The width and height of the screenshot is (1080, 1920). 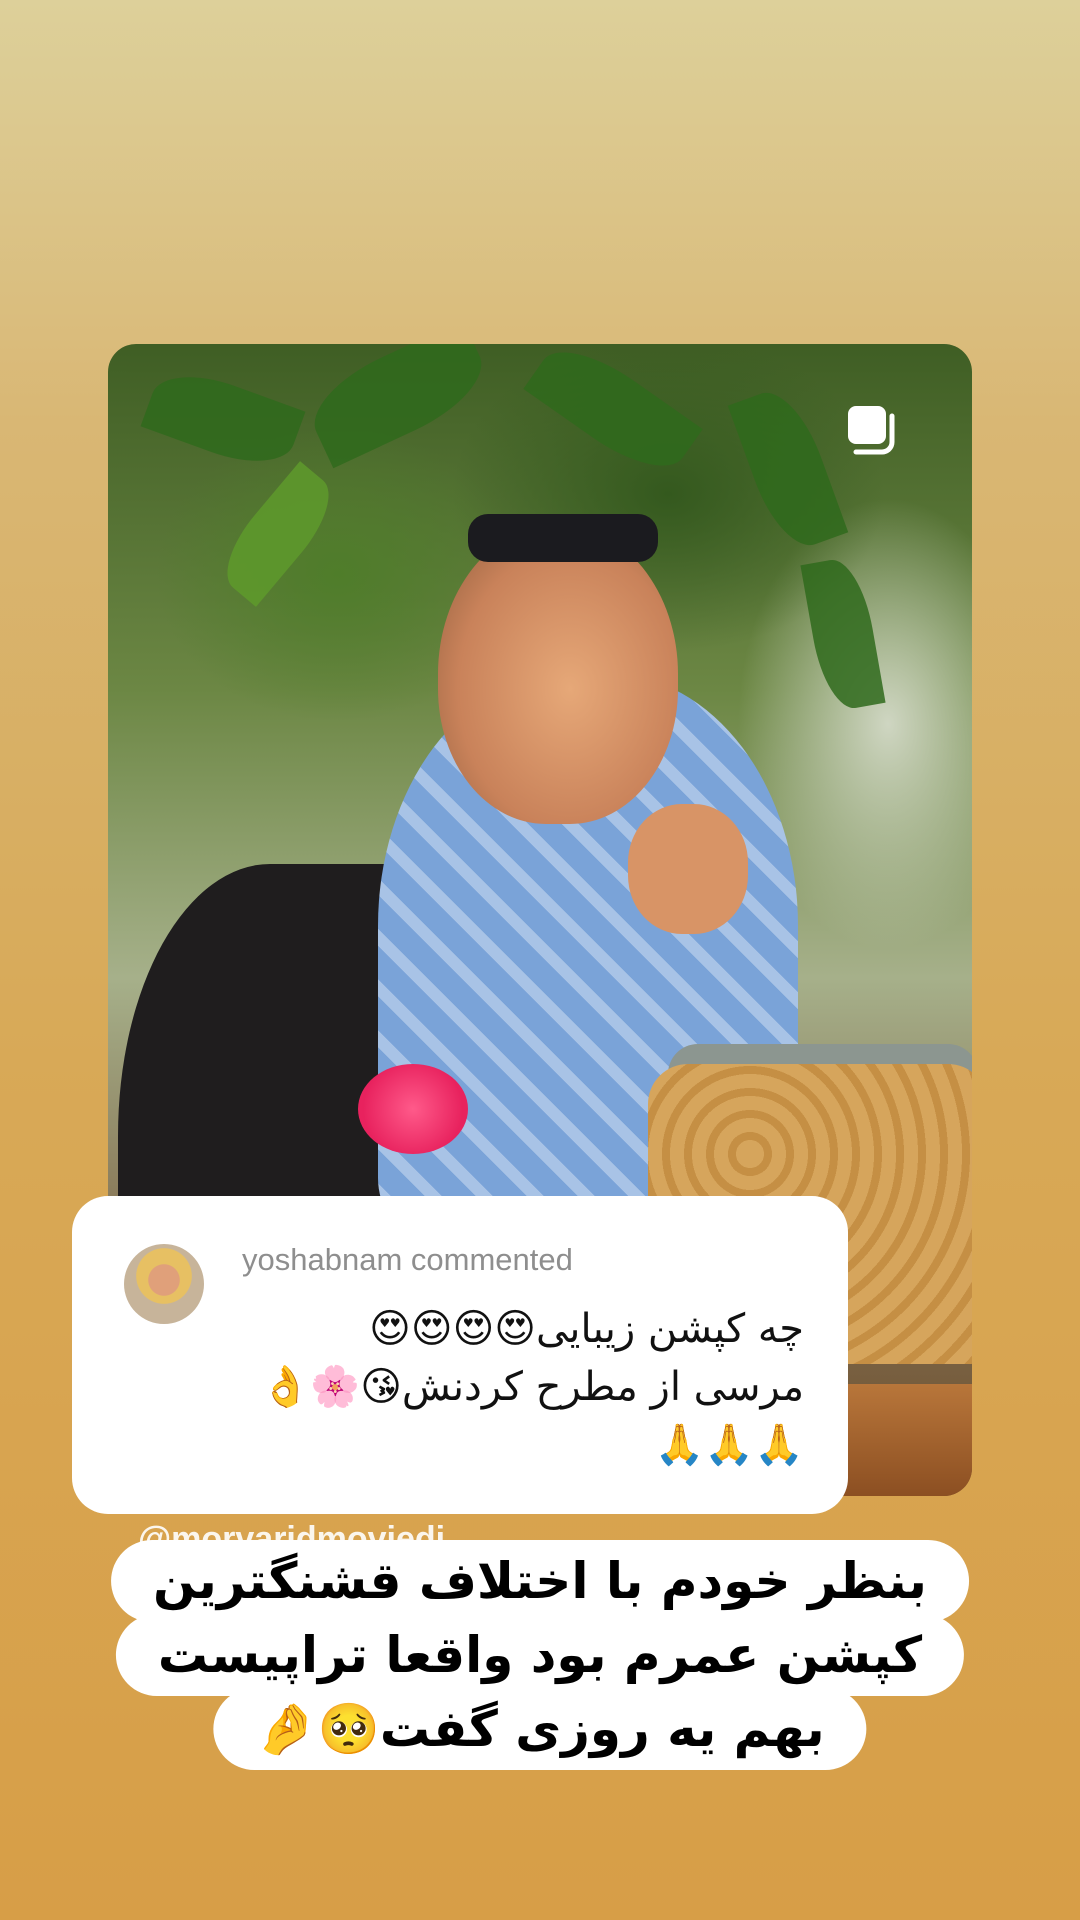 I want to click on comment-line: 🙏🙏🙏, so click(x=729, y=1445).